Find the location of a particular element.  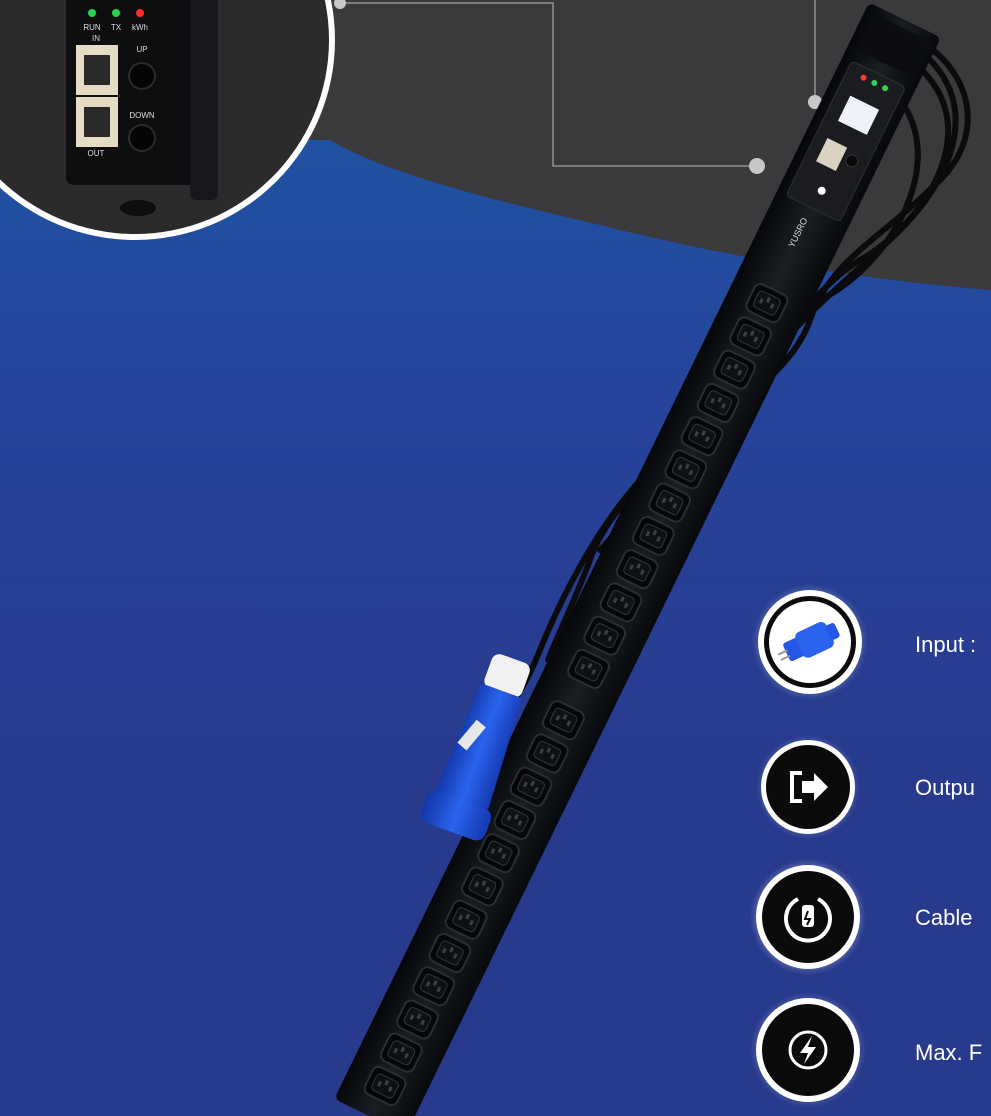

led-label-tx: TX is located at coordinates (116, 27).